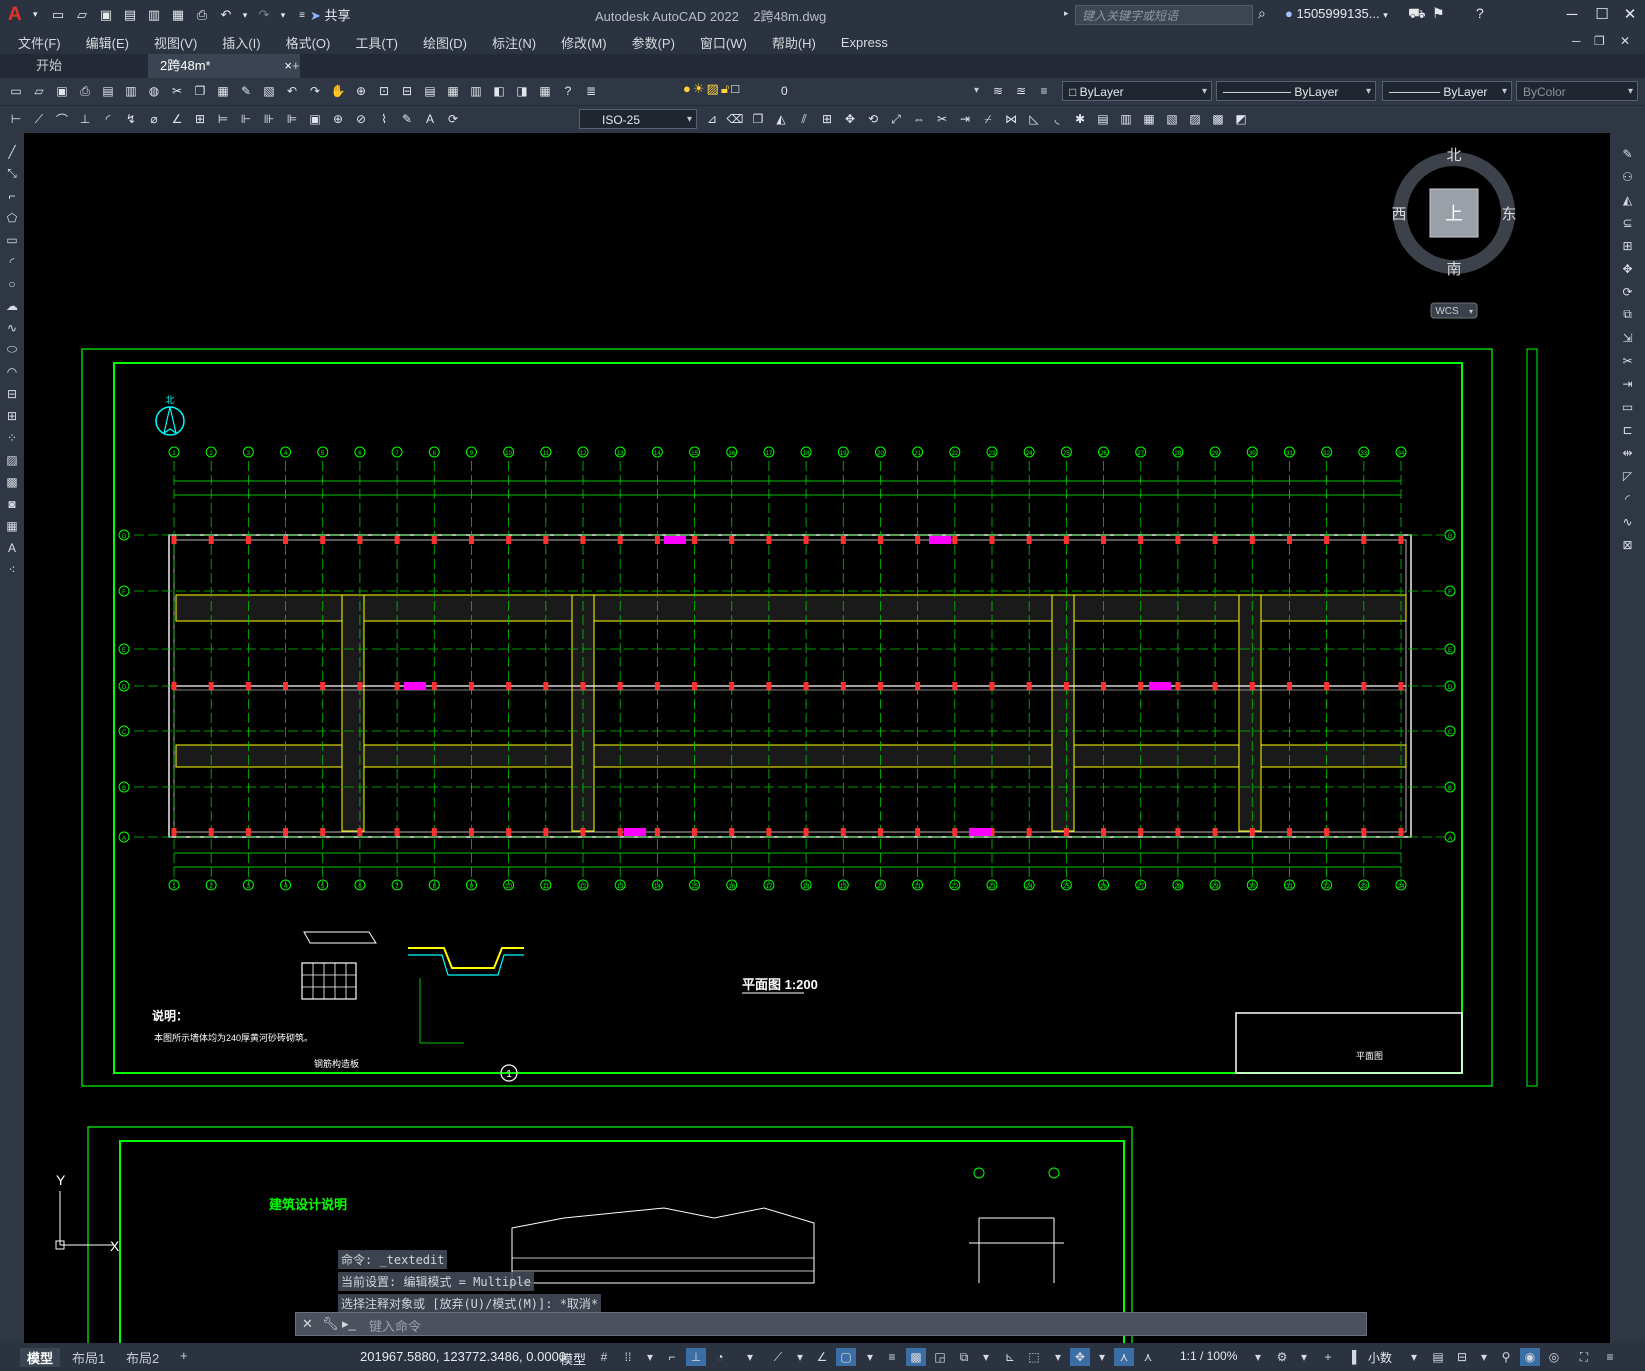 This screenshot has width=1645, height=1371. What do you see at coordinates (1602, 15) in the screenshot?
I see `maximize-icon: ☐` at bounding box center [1602, 15].